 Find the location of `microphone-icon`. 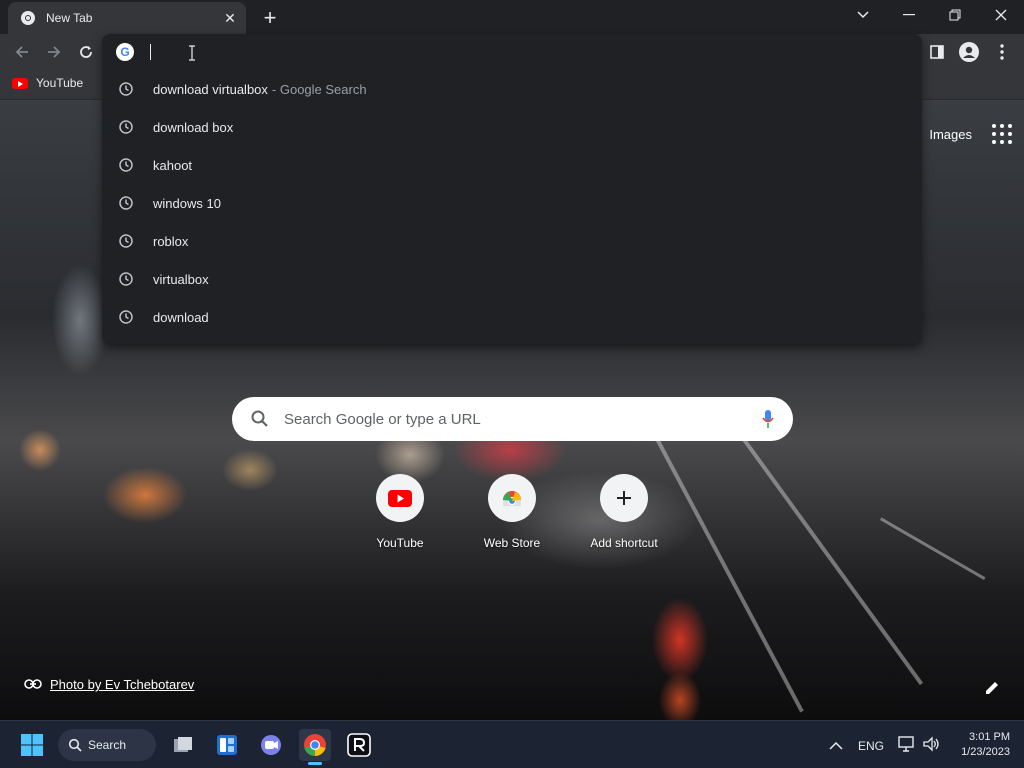

microphone-icon is located at coordinates (768, 419).